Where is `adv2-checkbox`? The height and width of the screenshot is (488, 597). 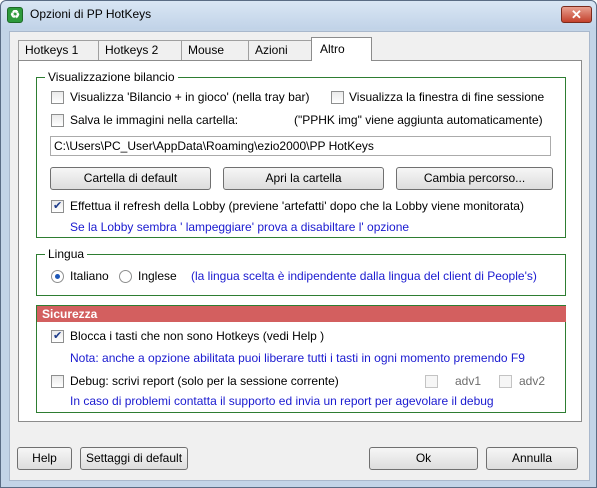 adv2-checkbox is located at coordinates (505, 381).